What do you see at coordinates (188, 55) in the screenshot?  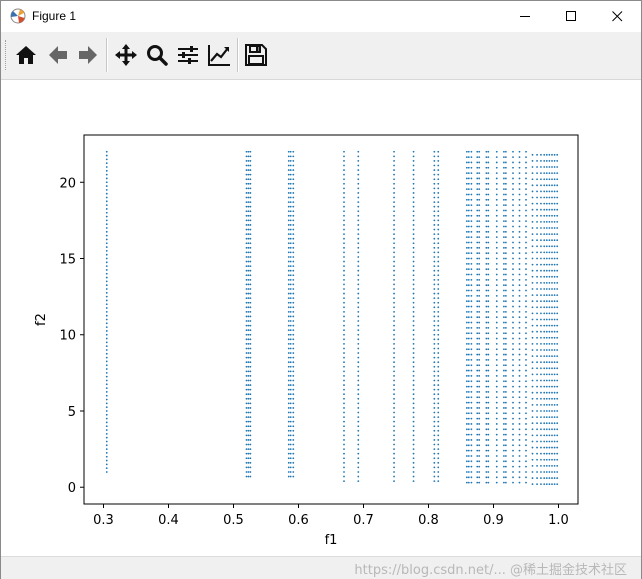 I see `configure-subplots-button` at bounding box center [188, 55].